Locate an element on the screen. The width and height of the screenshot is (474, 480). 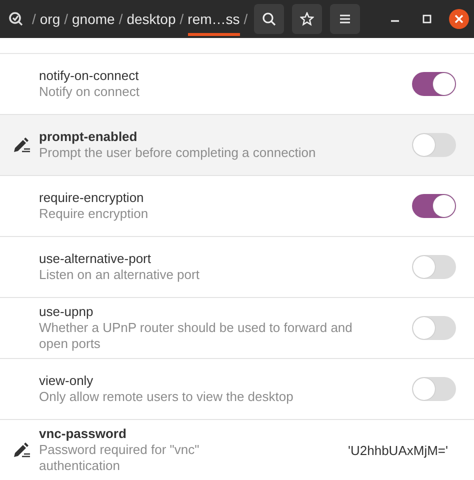
menu-icon is located at coordinates (344, 19).